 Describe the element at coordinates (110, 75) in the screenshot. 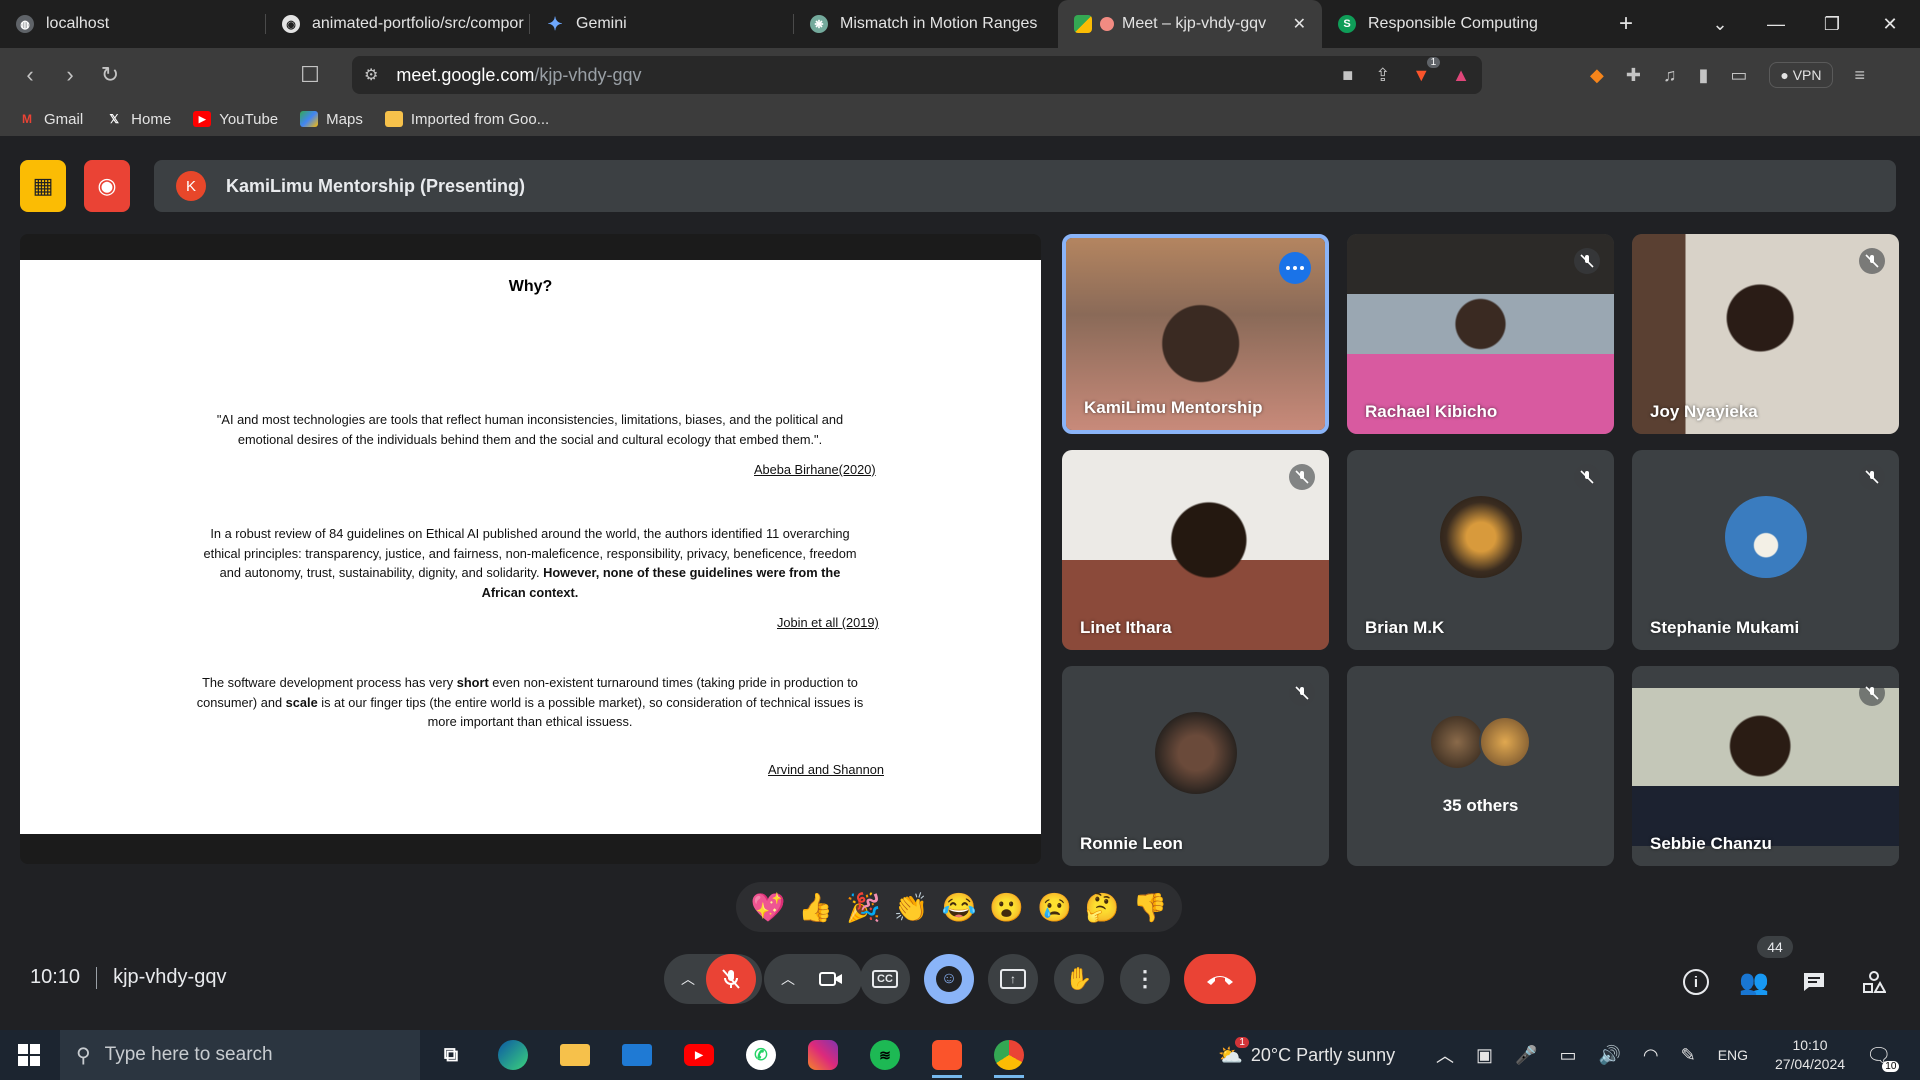

I see `reload-icon: ↻` at that location.